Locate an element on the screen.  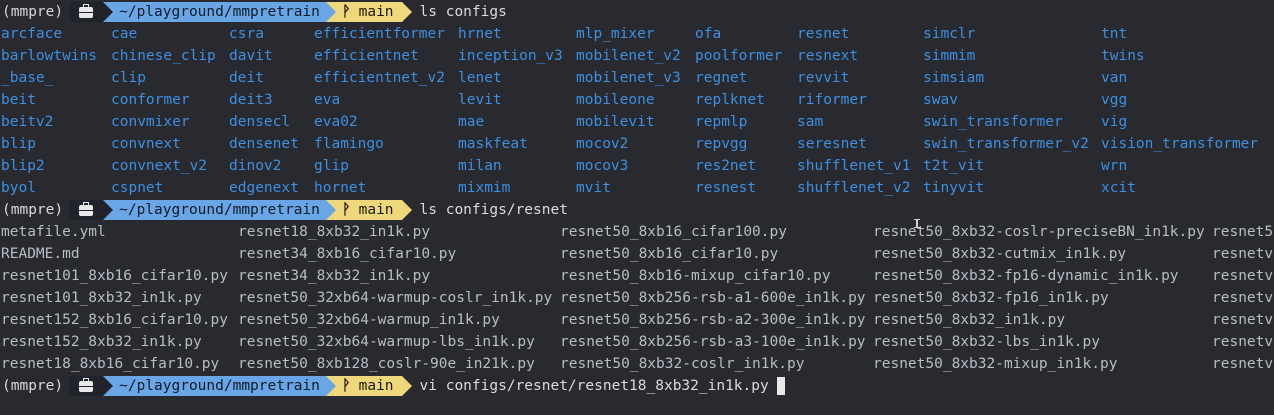
resnet-file-item: README.md is located at coordinates (40, 254).